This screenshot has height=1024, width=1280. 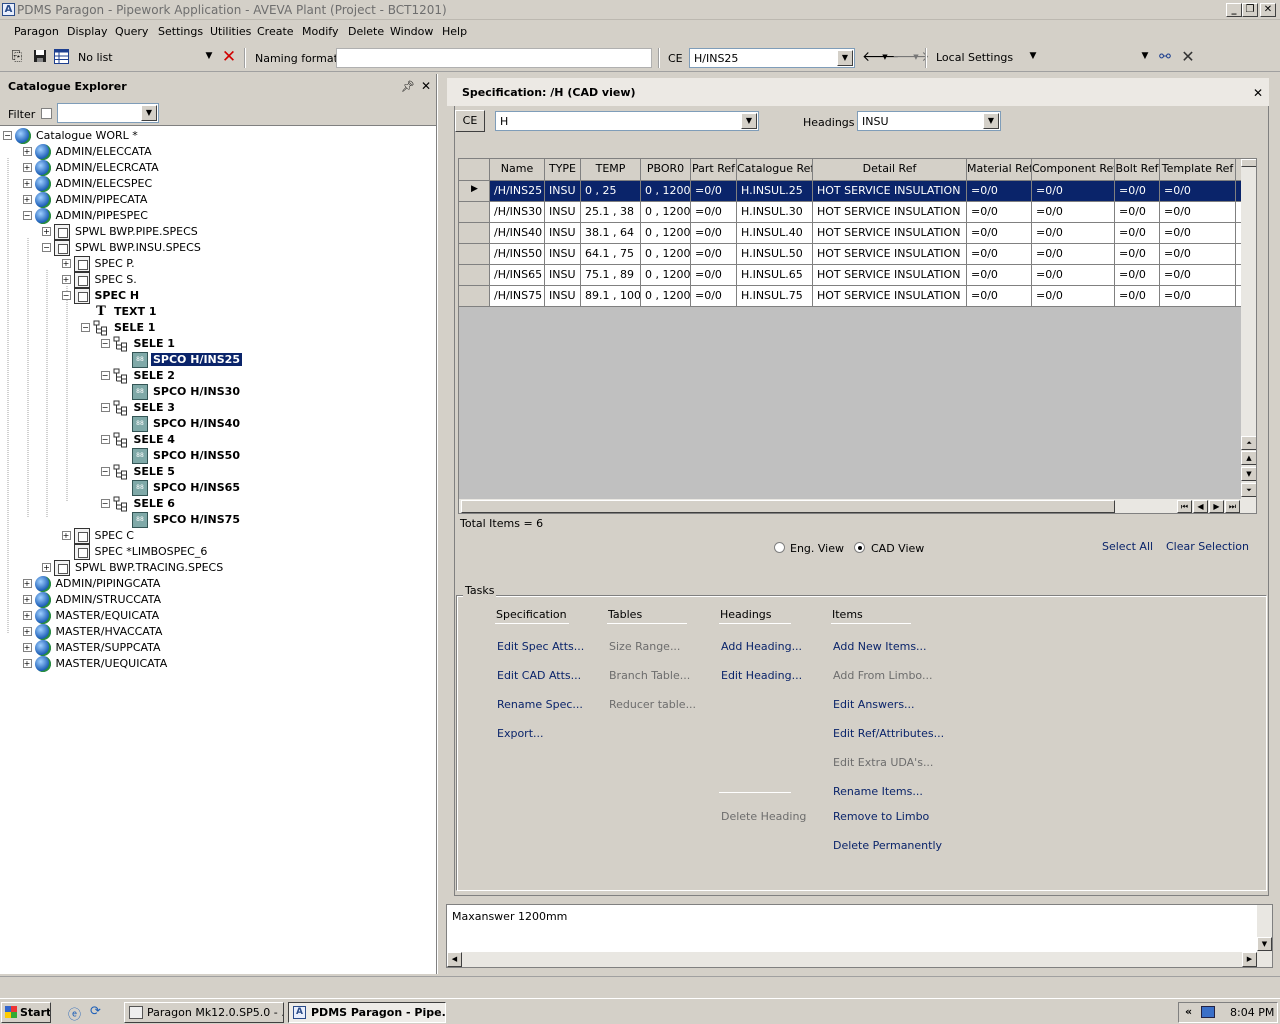 I want to click on horizontal-scrollbar: ⏮ ◀ ▶ ⏭, so click(x=857, y=506).